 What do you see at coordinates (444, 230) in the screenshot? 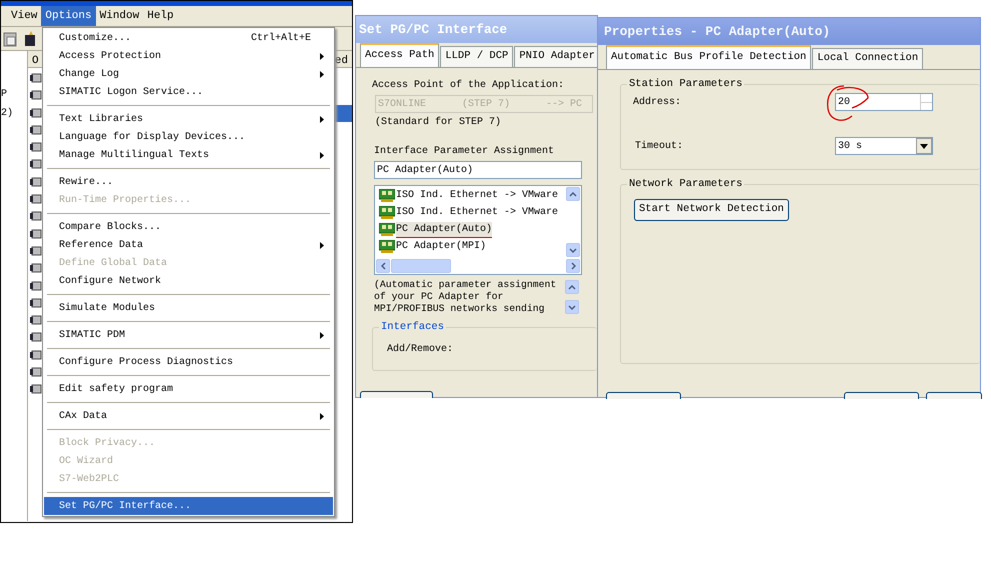
I see `list-item: PC Adapter(Auto)` at bounding box center [444, 230].